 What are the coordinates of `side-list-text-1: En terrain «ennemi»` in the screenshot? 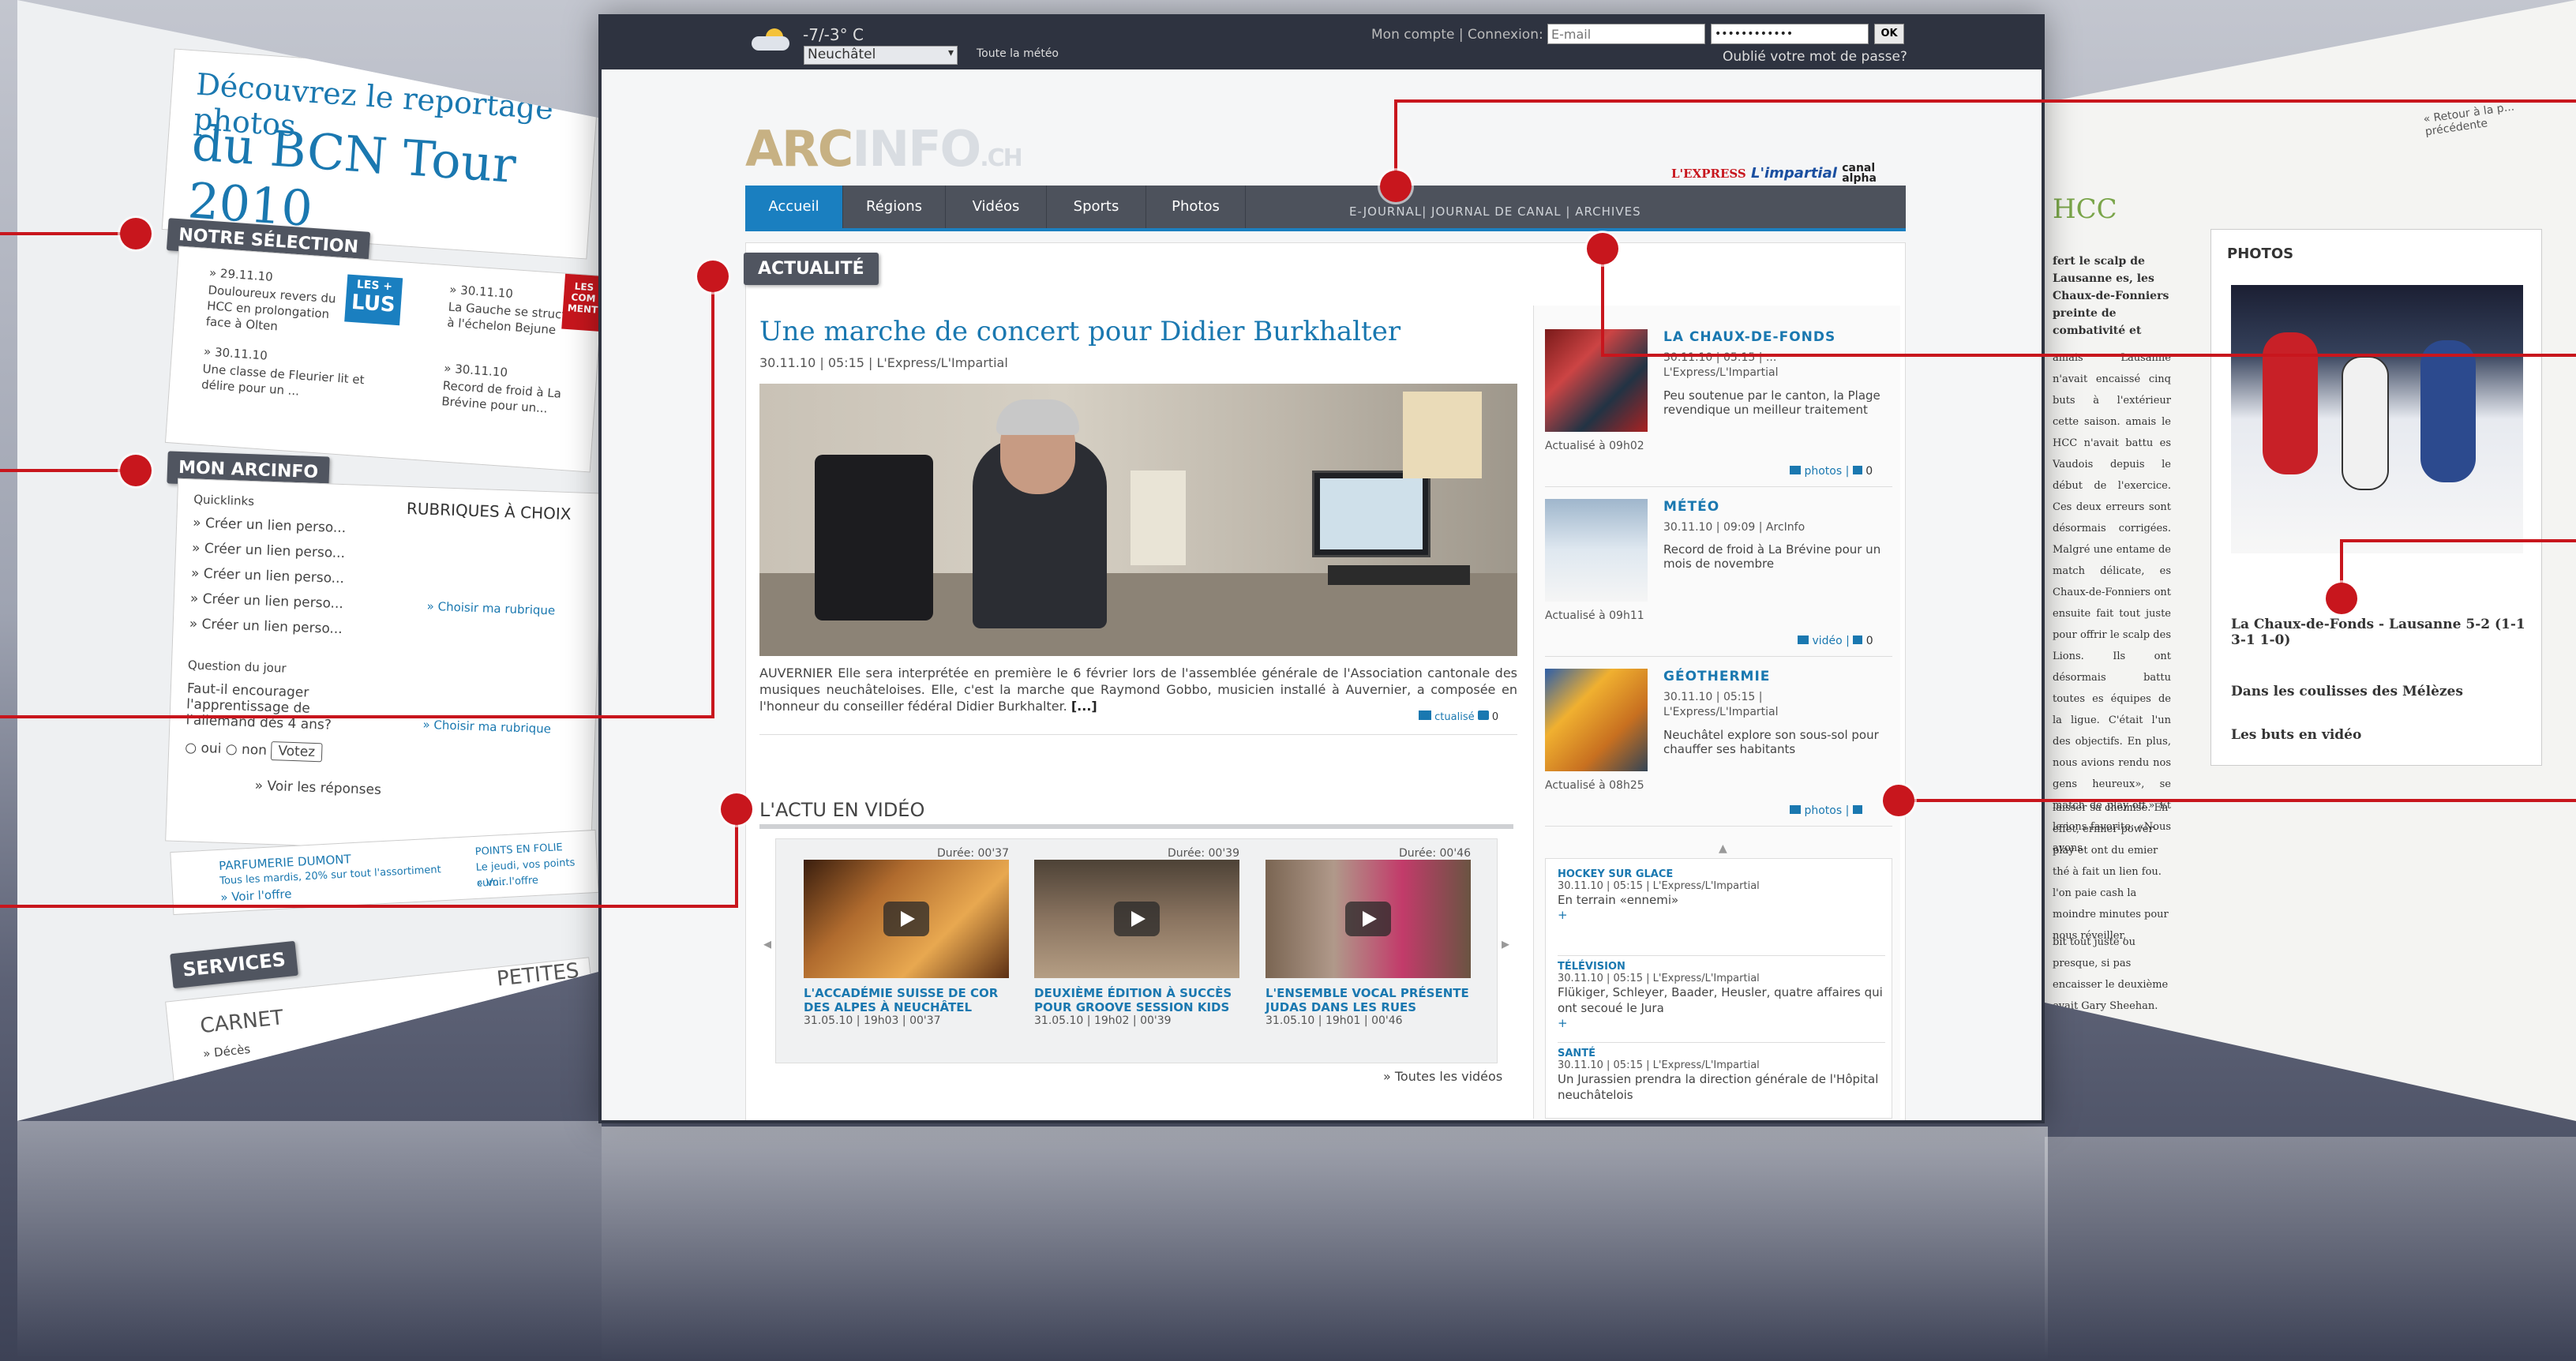 It's located at (1619, 900).